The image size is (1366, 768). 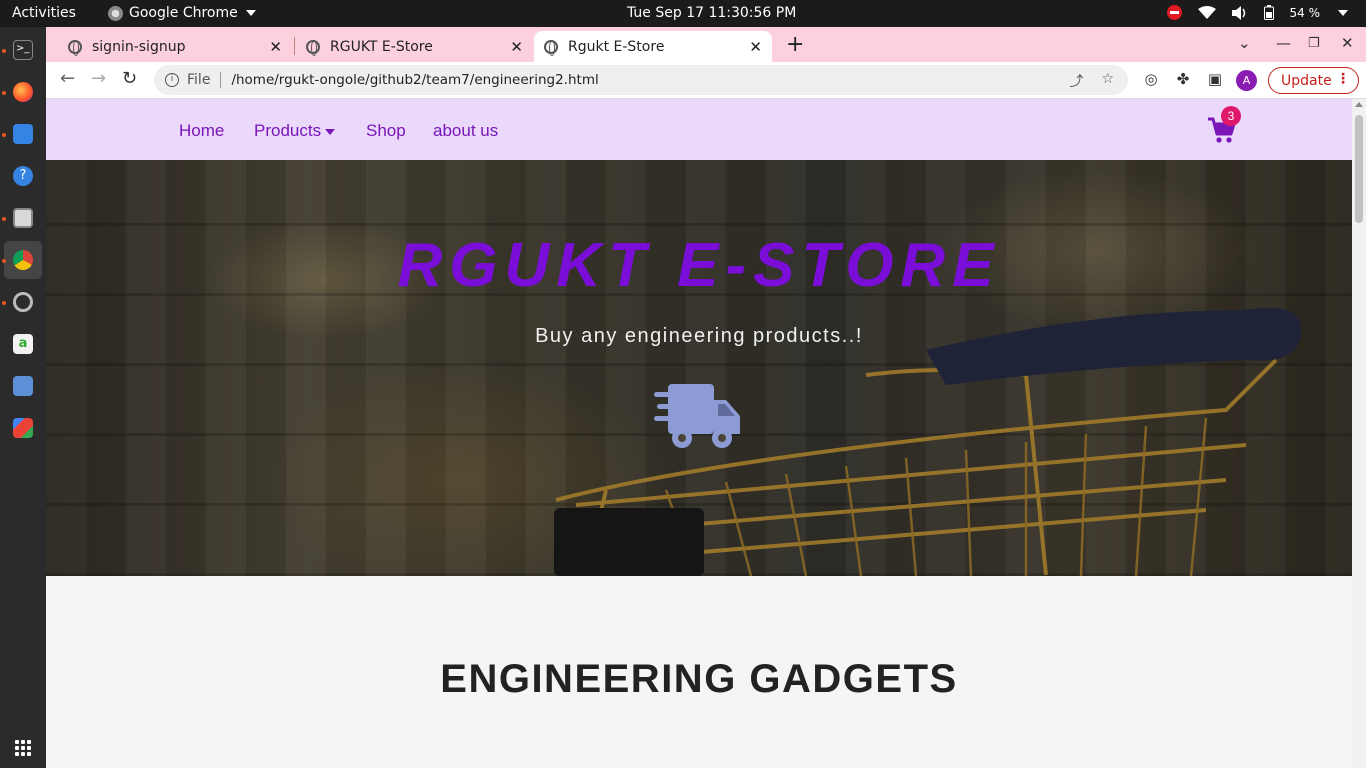 I want to click on site-navbar: Home Products Shop about us 3, so click(x=699, y=129).